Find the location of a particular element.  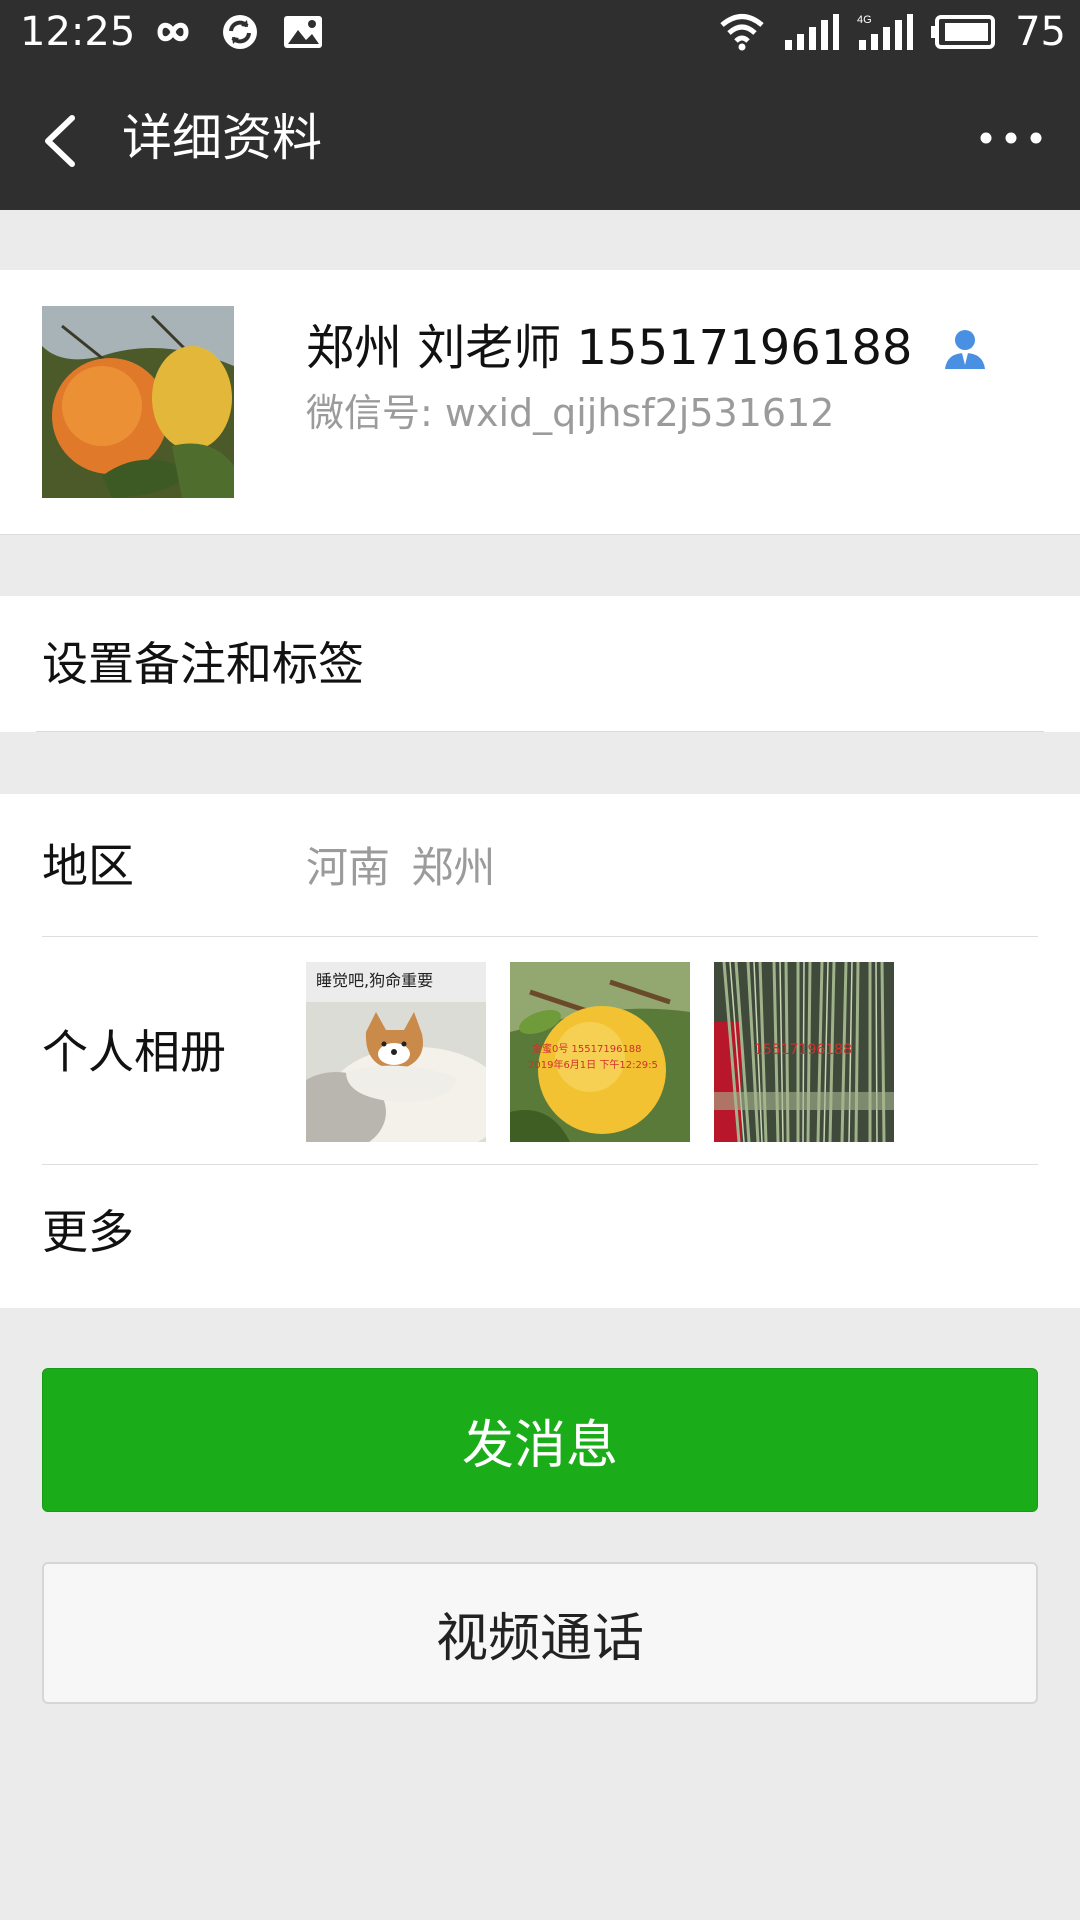

album-photo-dog: 睡觉吧,狗命重要 is located at coordinates (396, 1052).